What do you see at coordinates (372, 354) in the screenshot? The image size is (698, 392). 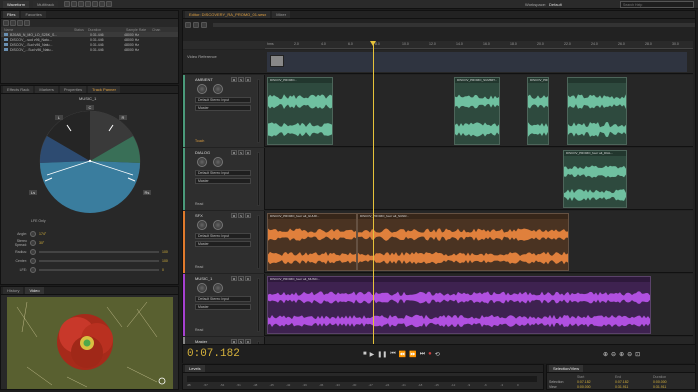 I see `play-icon: ▶` at bounding box center [372, 354].